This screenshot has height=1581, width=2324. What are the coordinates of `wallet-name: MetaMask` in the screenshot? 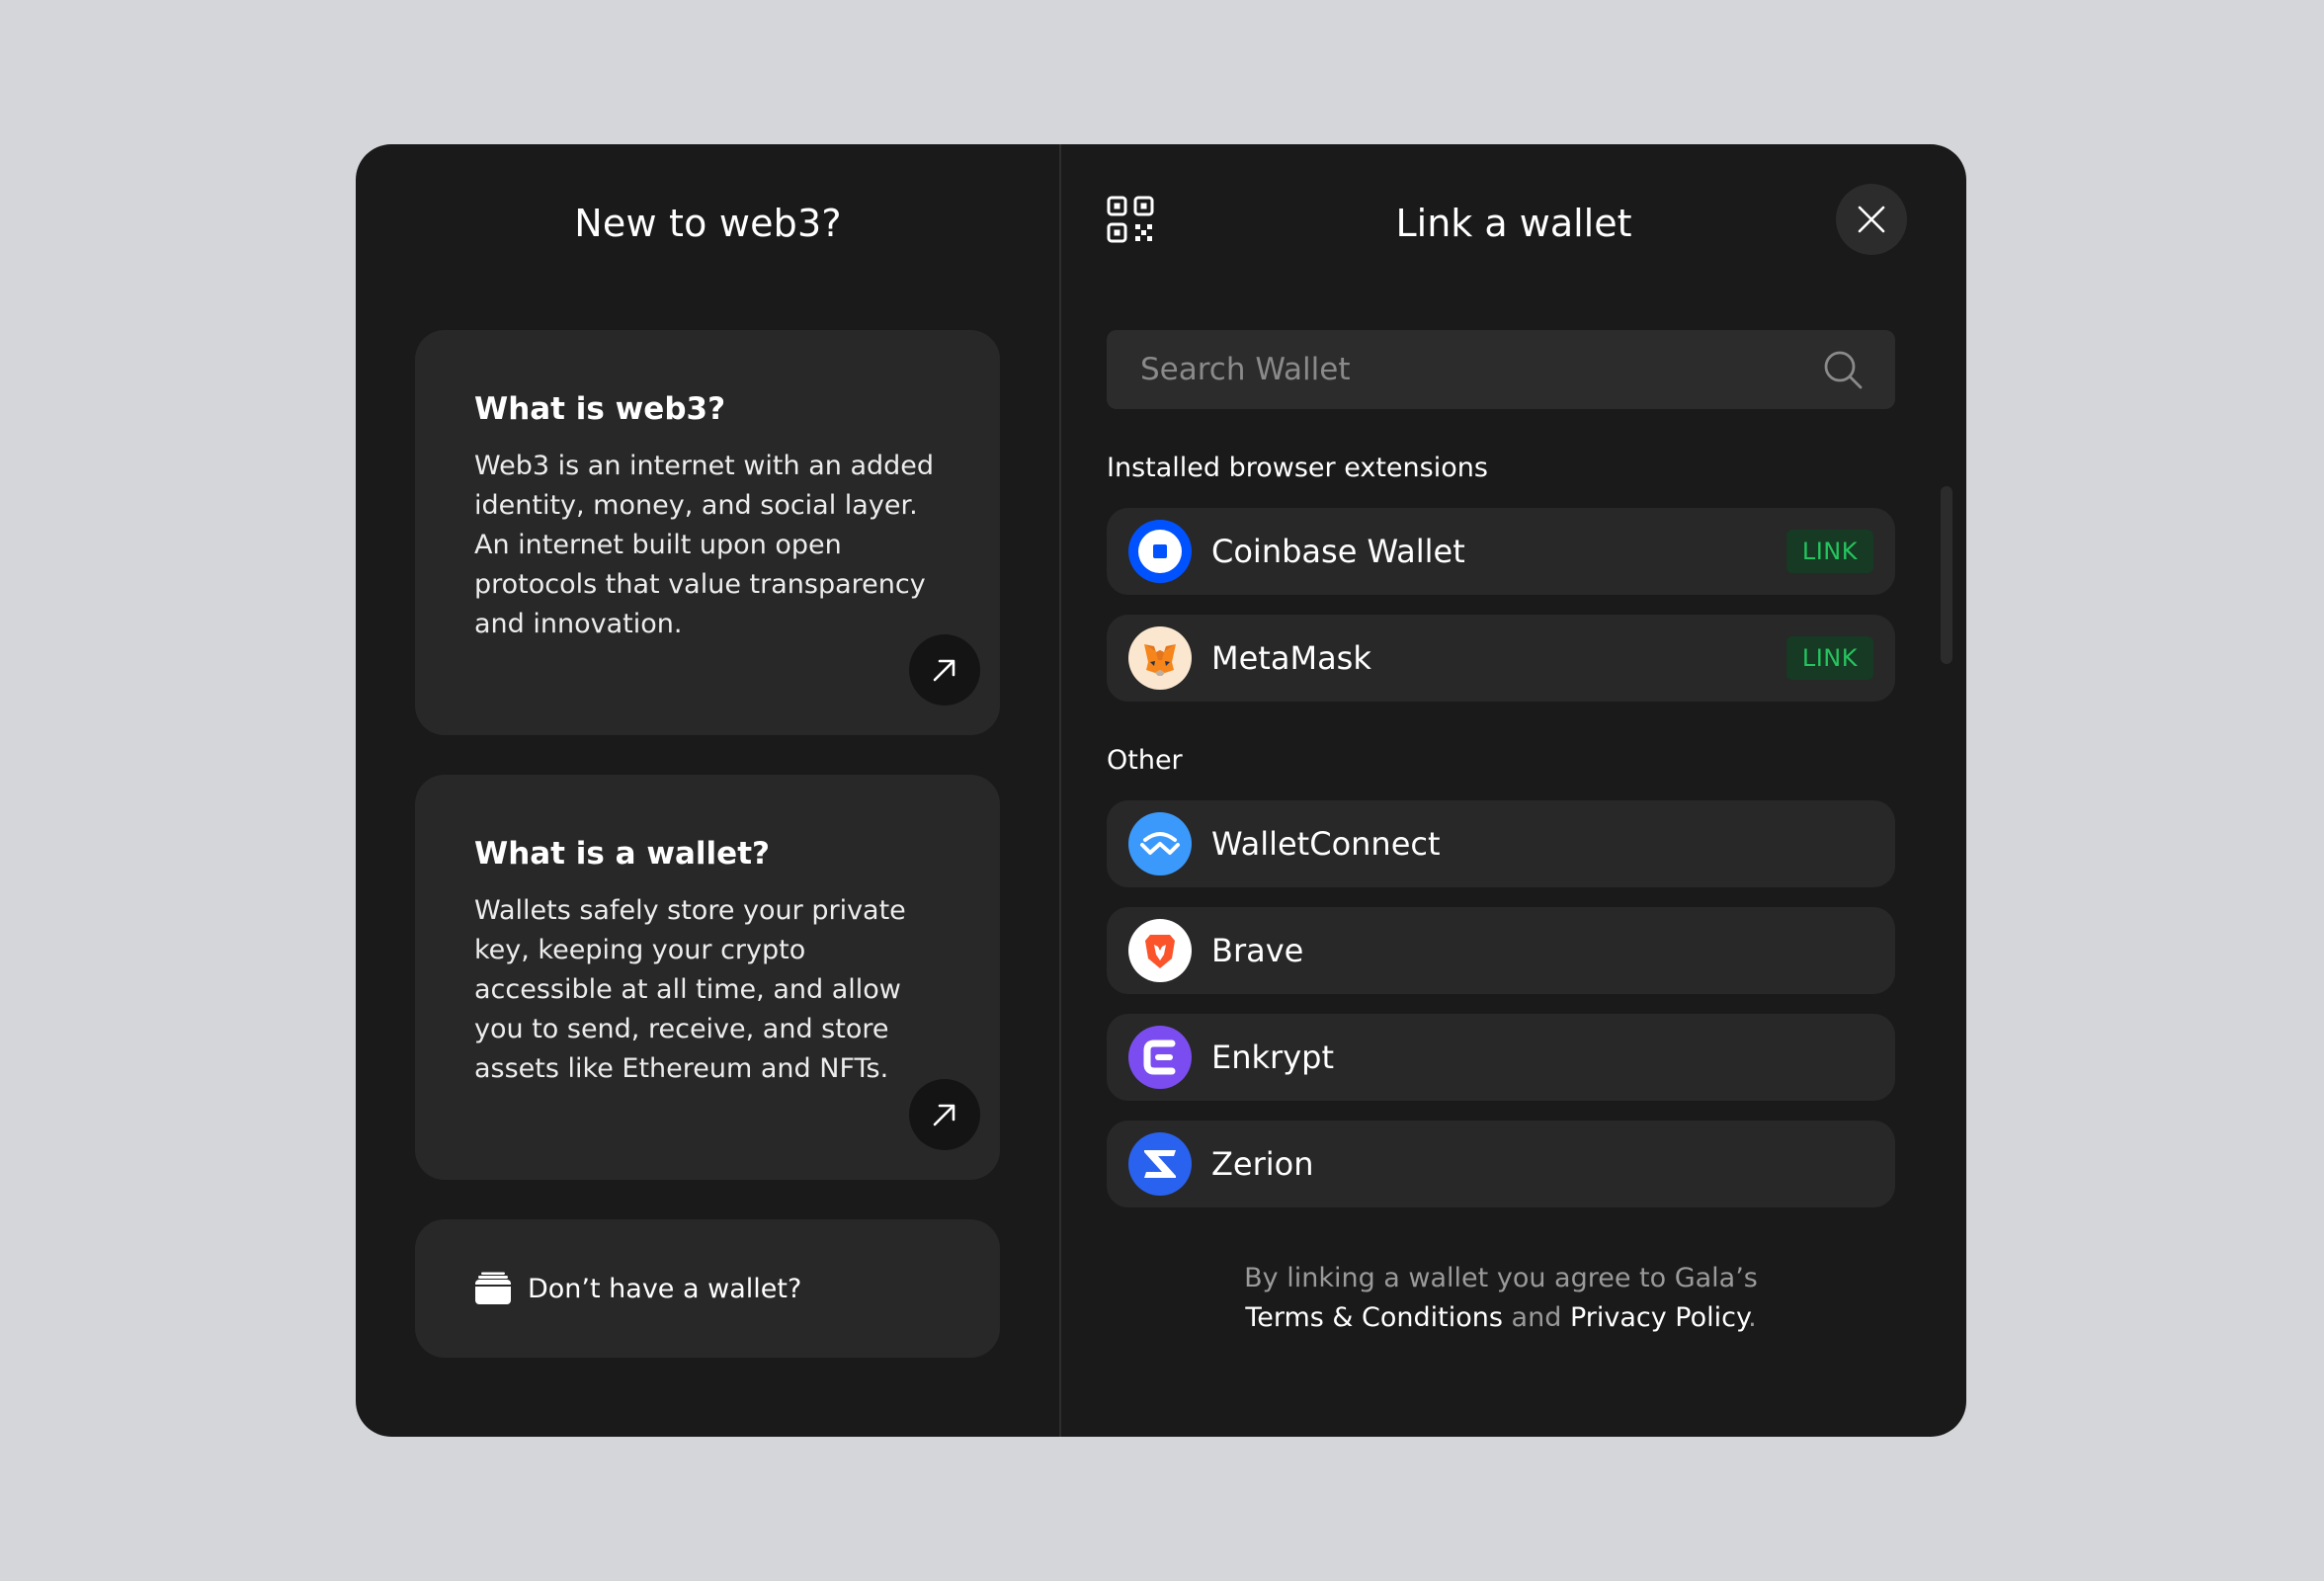 It's located at (1291, 658).